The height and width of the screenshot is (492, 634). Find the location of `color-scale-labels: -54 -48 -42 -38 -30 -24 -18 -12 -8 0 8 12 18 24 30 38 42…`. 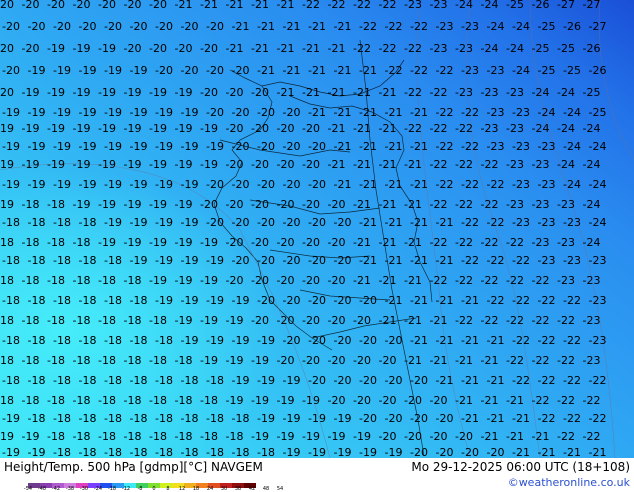

color-scale-labels: -54 -48 -42 -38 -30 -24 -18 -12 -8 0 8 12 18 24 30 38 42… is located at coordinates (161, 489).